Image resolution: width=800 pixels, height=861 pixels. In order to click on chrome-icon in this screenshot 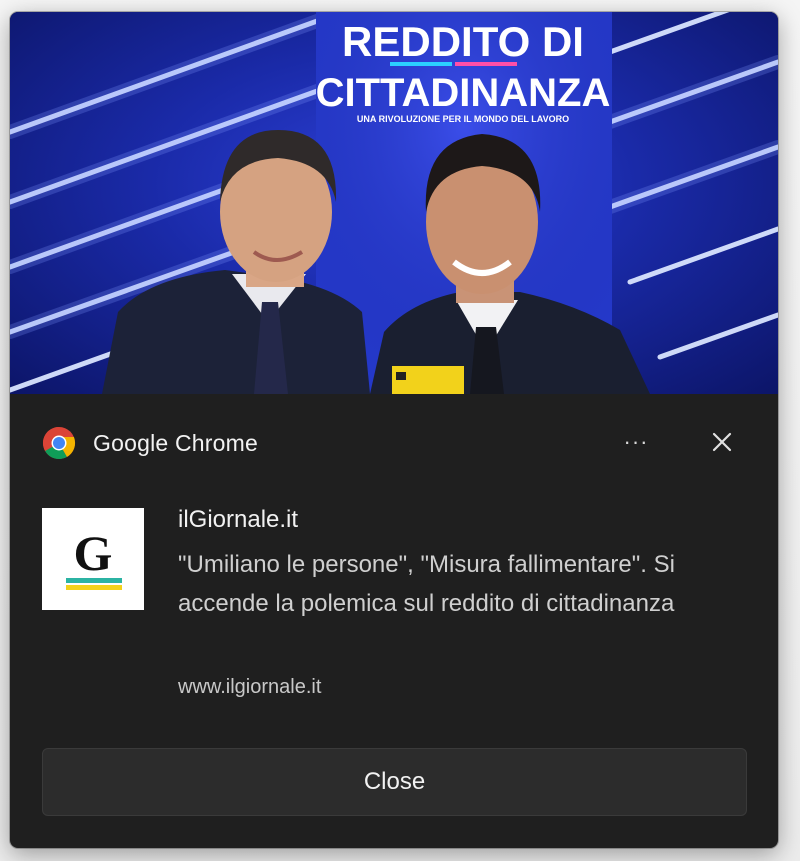, I will do `click(59, 443)`.